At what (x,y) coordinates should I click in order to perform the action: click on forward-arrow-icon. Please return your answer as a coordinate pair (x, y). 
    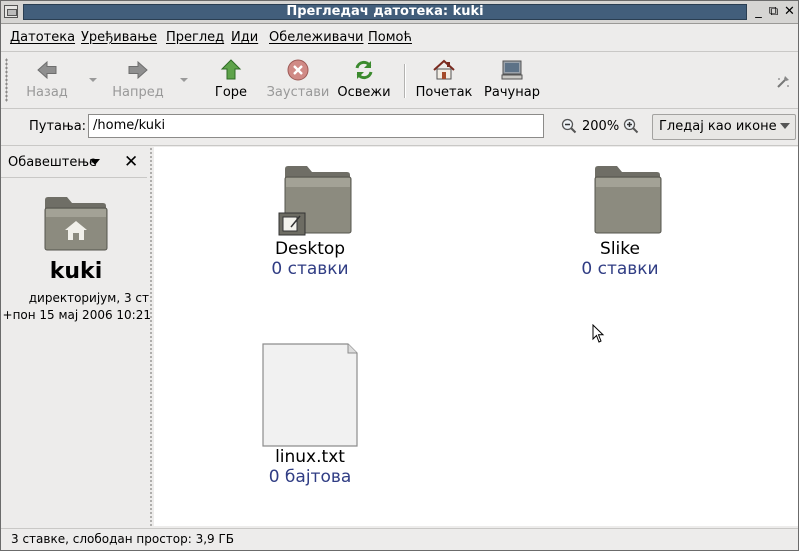
    Looking at the image, I should click on (138, 70).